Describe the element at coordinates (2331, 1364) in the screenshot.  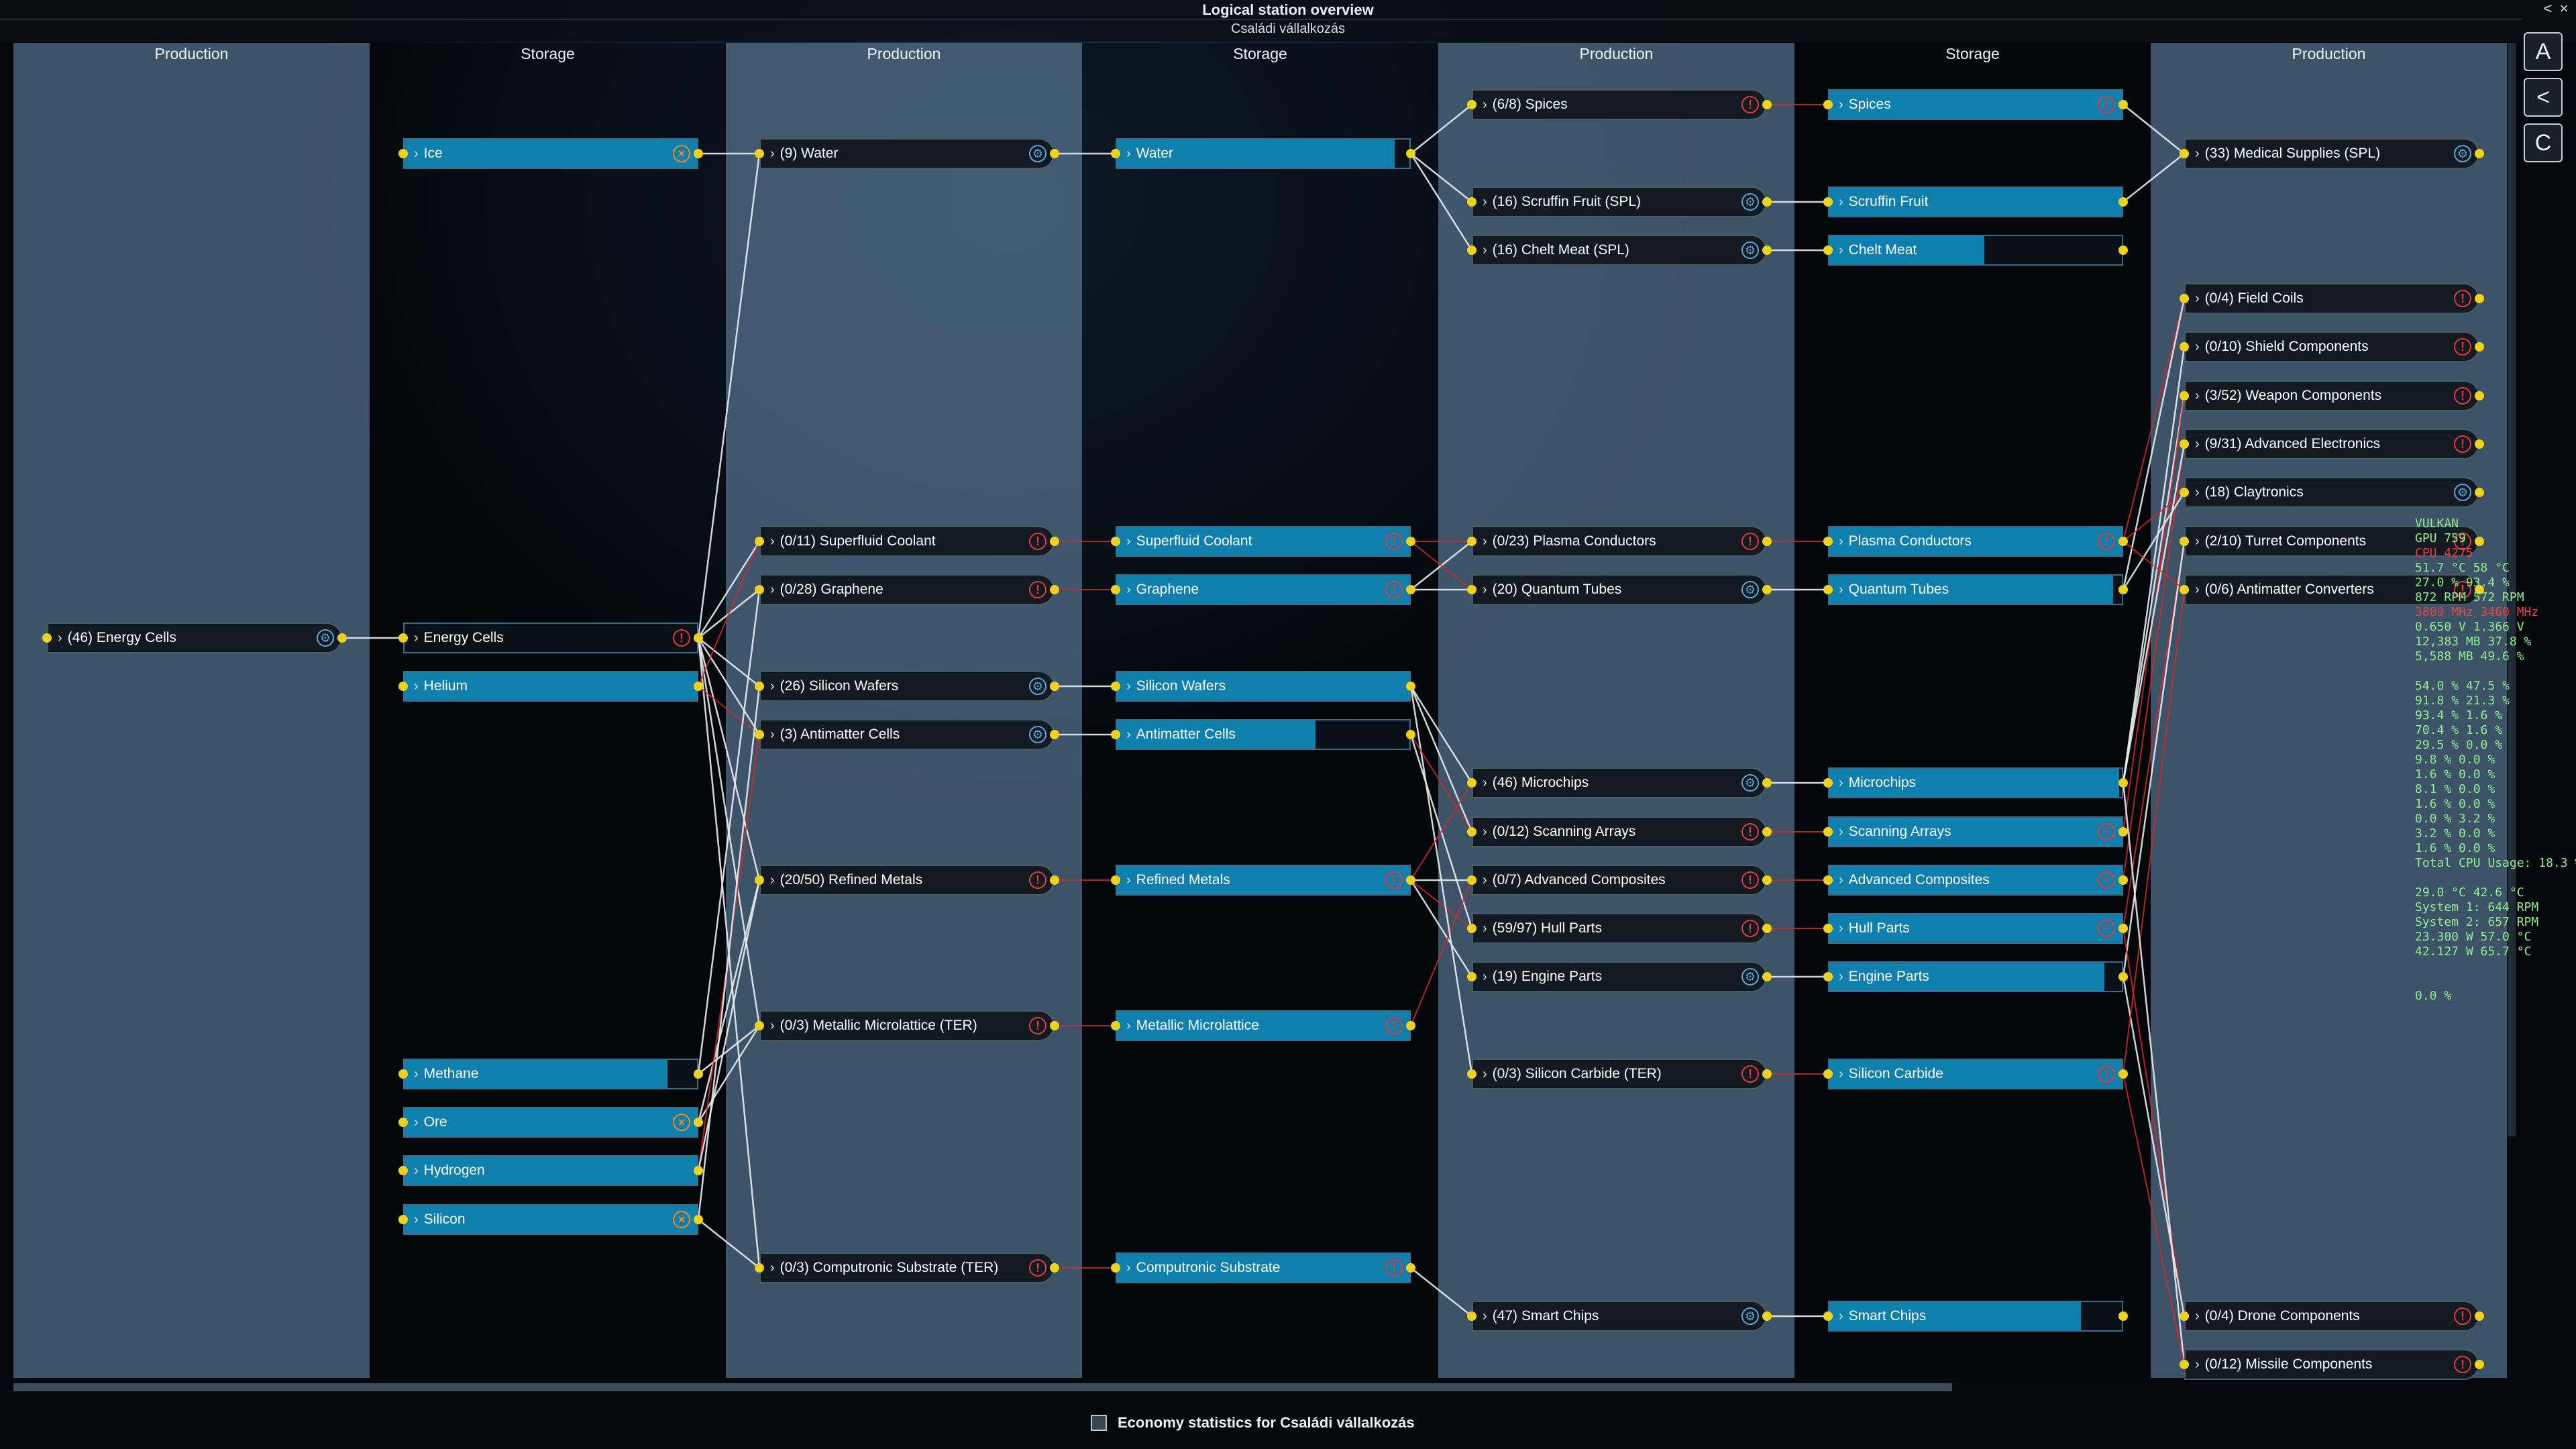
I see `production-node: › (0/12) Missile Components!` at that location.